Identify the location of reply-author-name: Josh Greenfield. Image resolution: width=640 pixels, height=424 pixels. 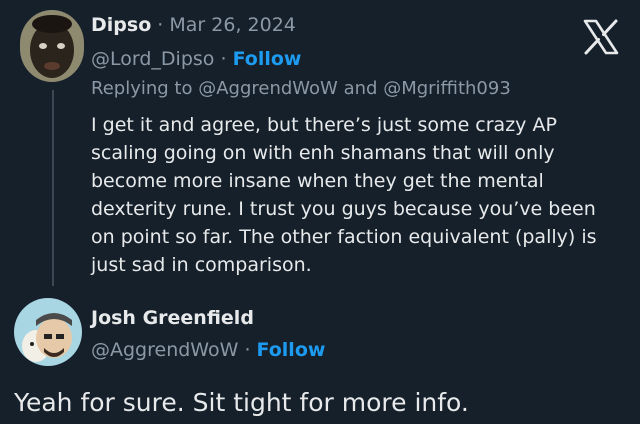
(172, 318).